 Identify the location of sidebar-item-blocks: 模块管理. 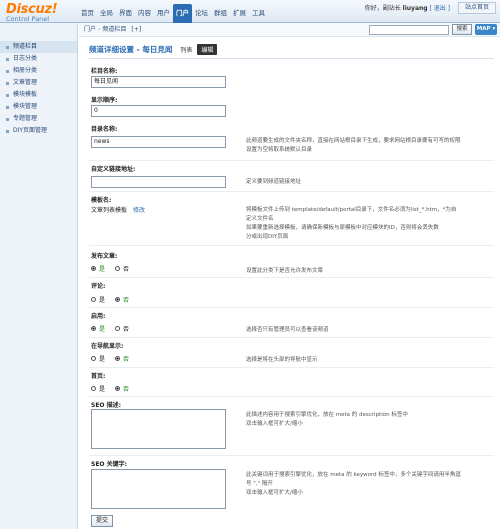
(38, 107).